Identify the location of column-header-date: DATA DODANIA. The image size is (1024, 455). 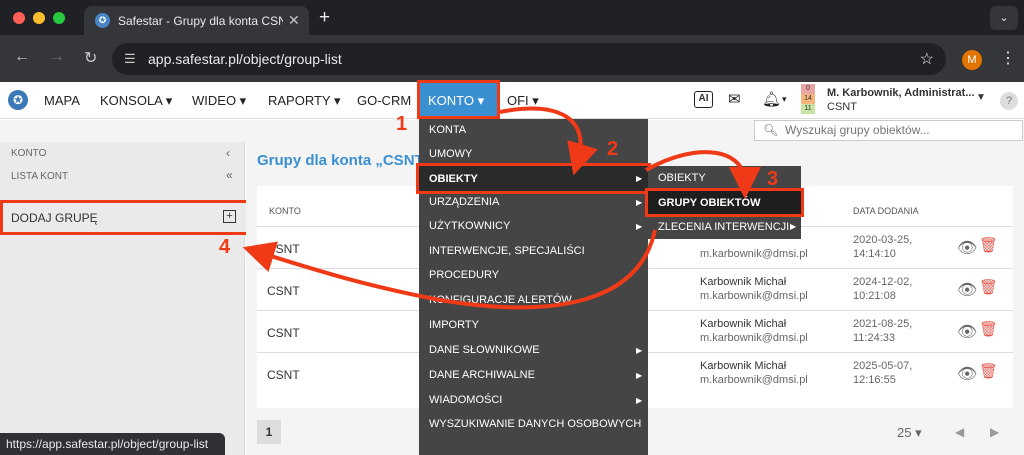
(886, 211).